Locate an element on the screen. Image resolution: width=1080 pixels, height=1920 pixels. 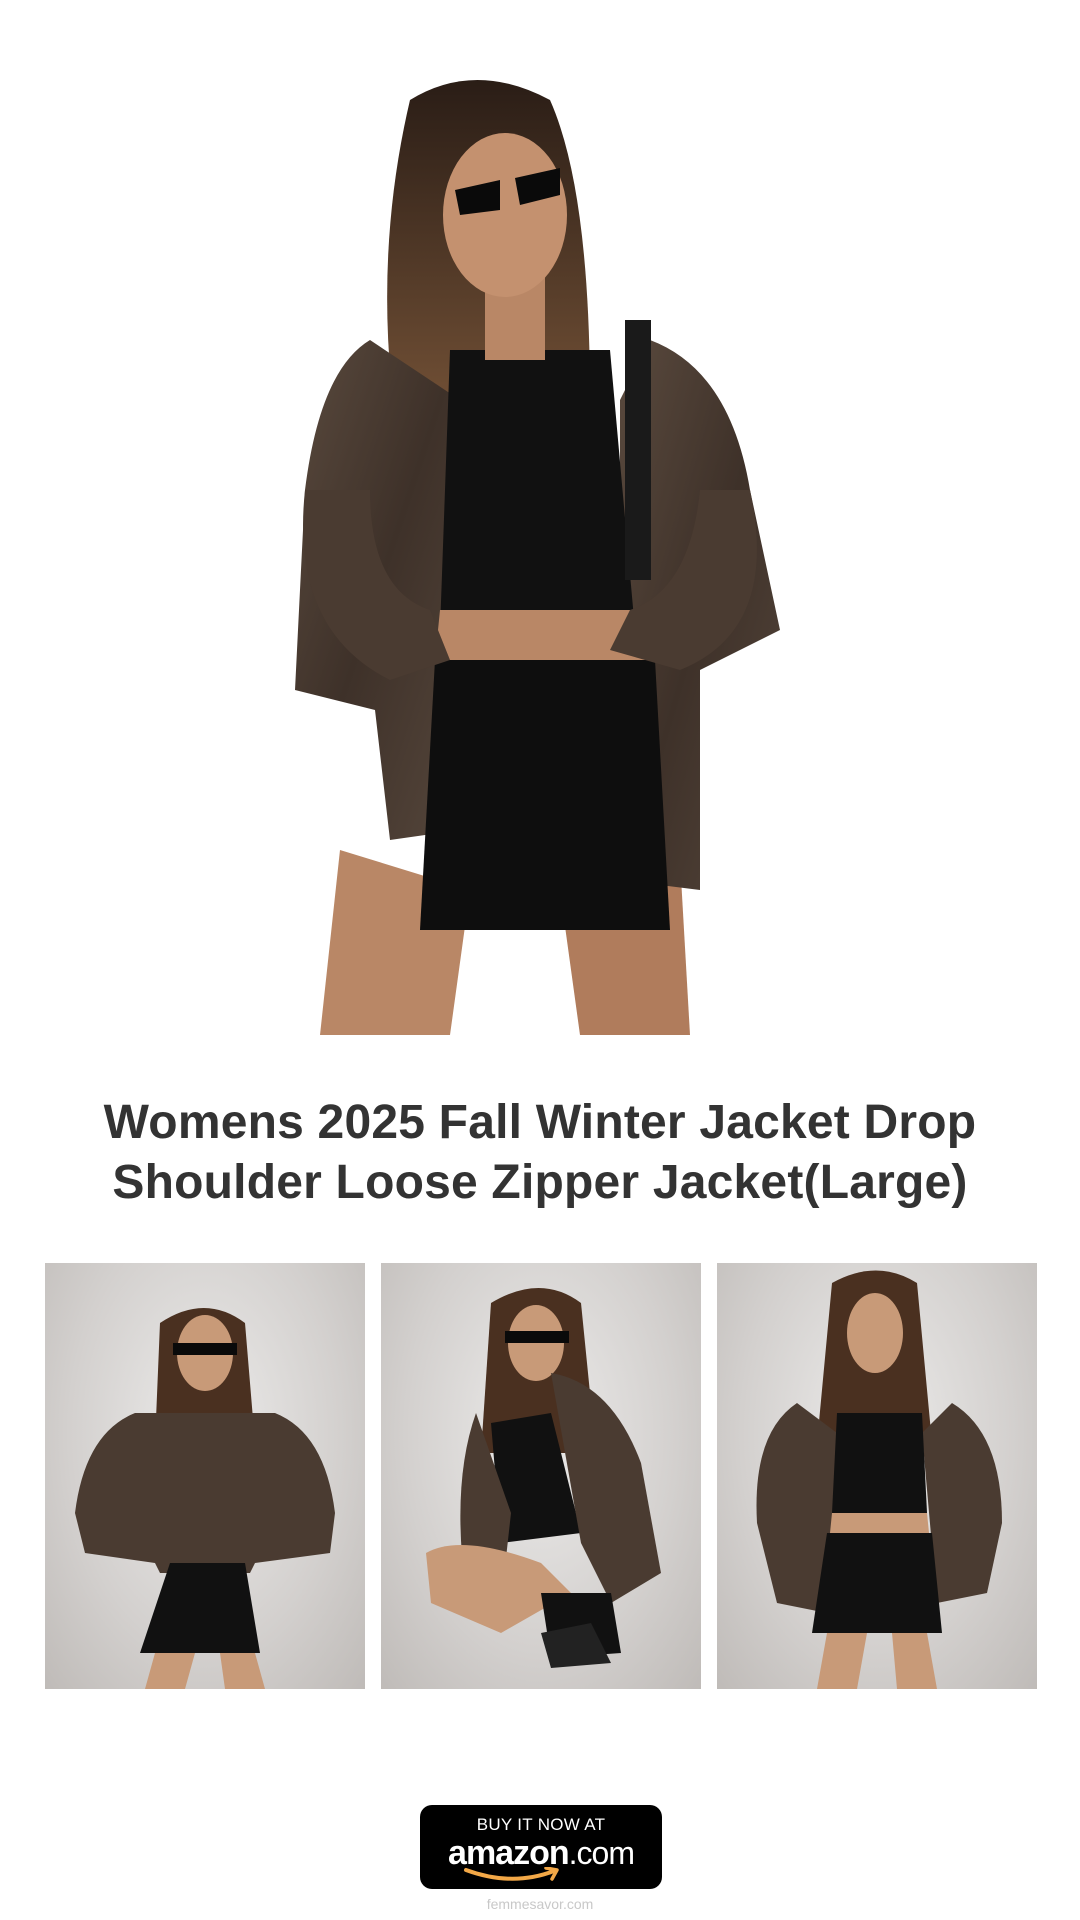
buy-it-now-label: BUY IT NOW AT is located at coordinates (541, 1824).